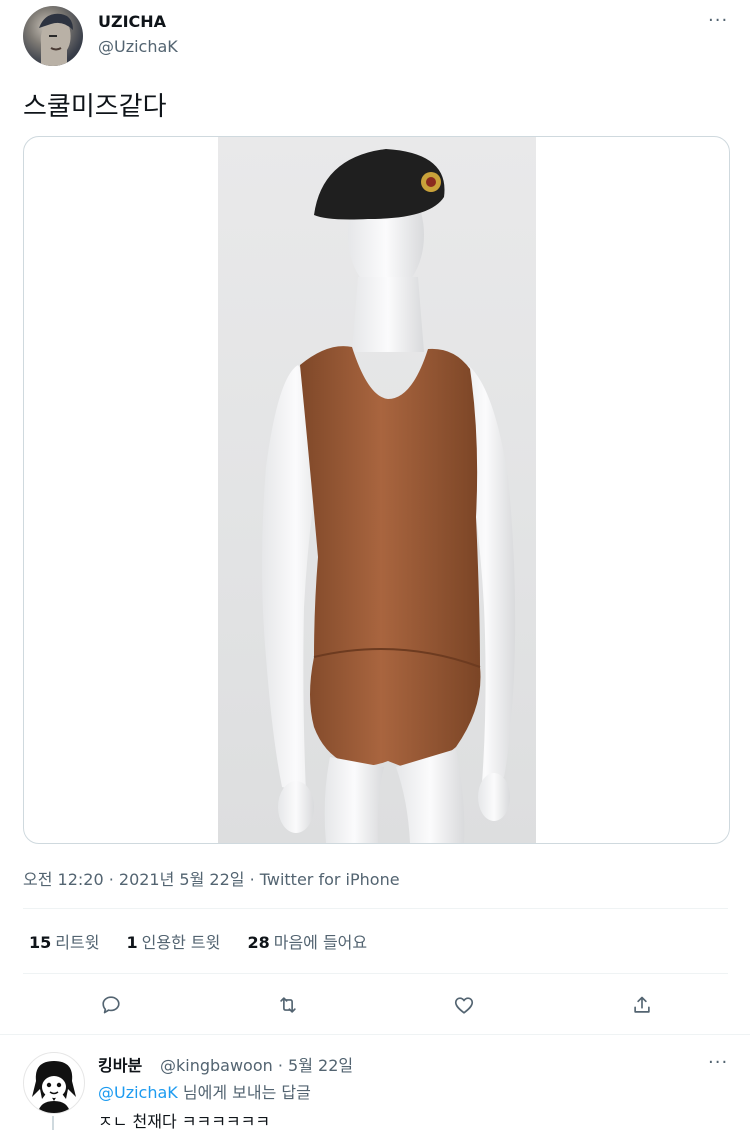 The width and height of the screenshot is (750, 1132). I want to click on reply-author-display-name: 킹바분, so click(120, 1064).